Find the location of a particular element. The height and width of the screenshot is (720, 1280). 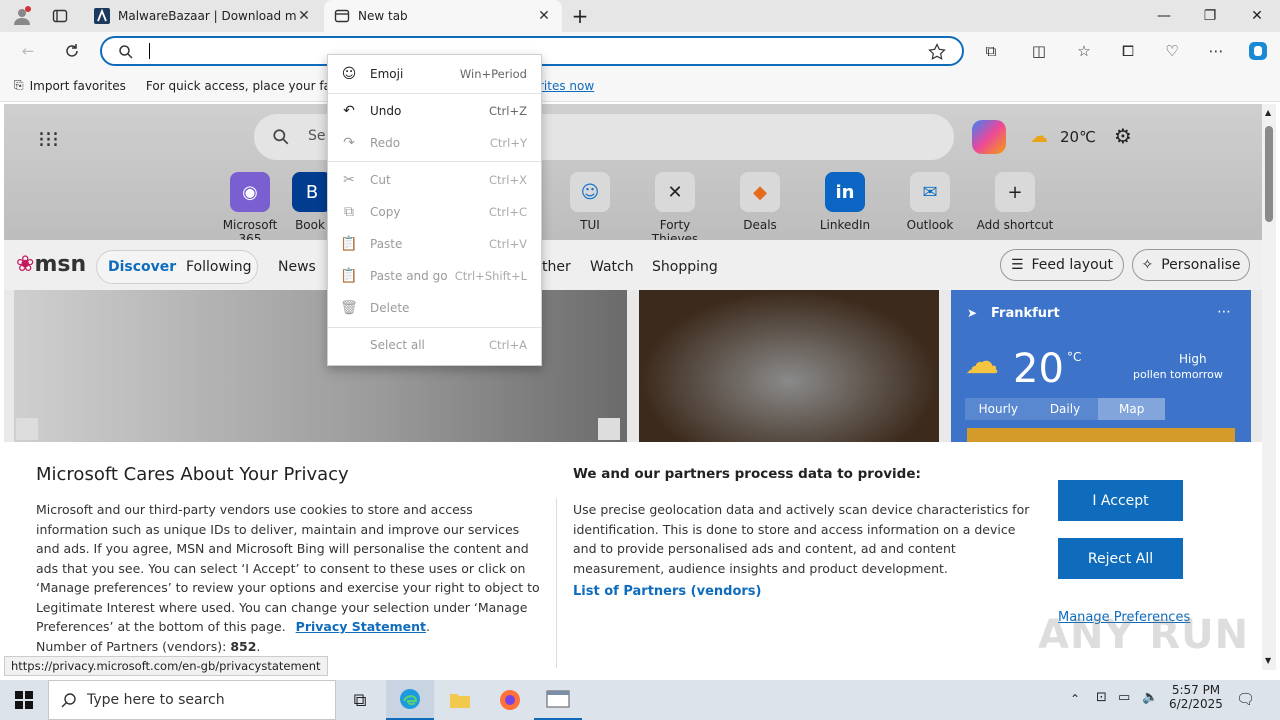

tab-actions-button is located at coordinates (60, 16).